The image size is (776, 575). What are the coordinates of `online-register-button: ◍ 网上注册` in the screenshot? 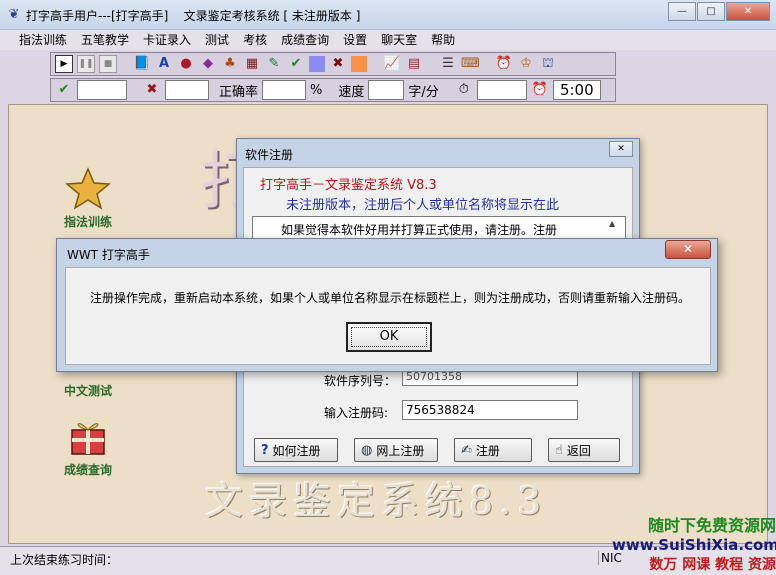 It's located at (396, 450).